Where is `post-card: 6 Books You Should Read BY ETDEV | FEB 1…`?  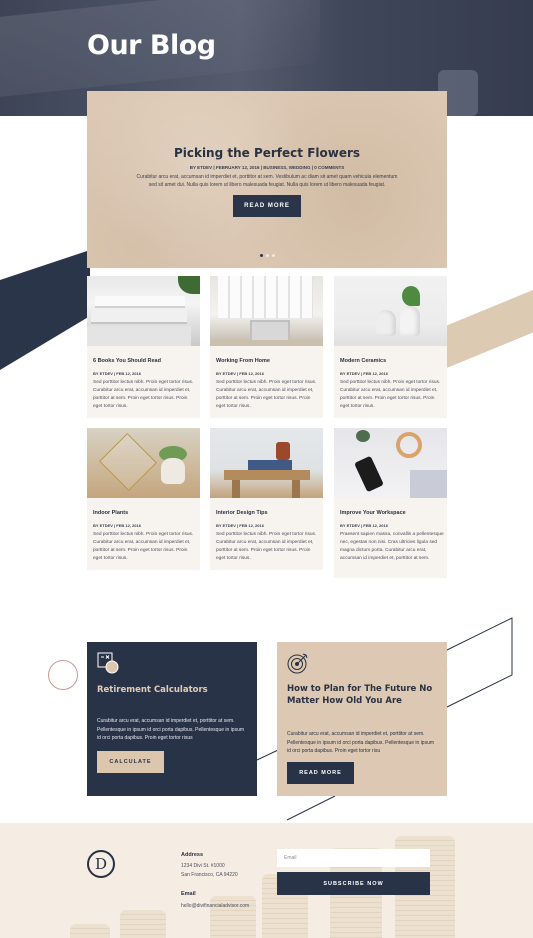
post-card: 6 Books You Should Read BY ETDEV | FEB 1… is located at coordinates (143, 347).